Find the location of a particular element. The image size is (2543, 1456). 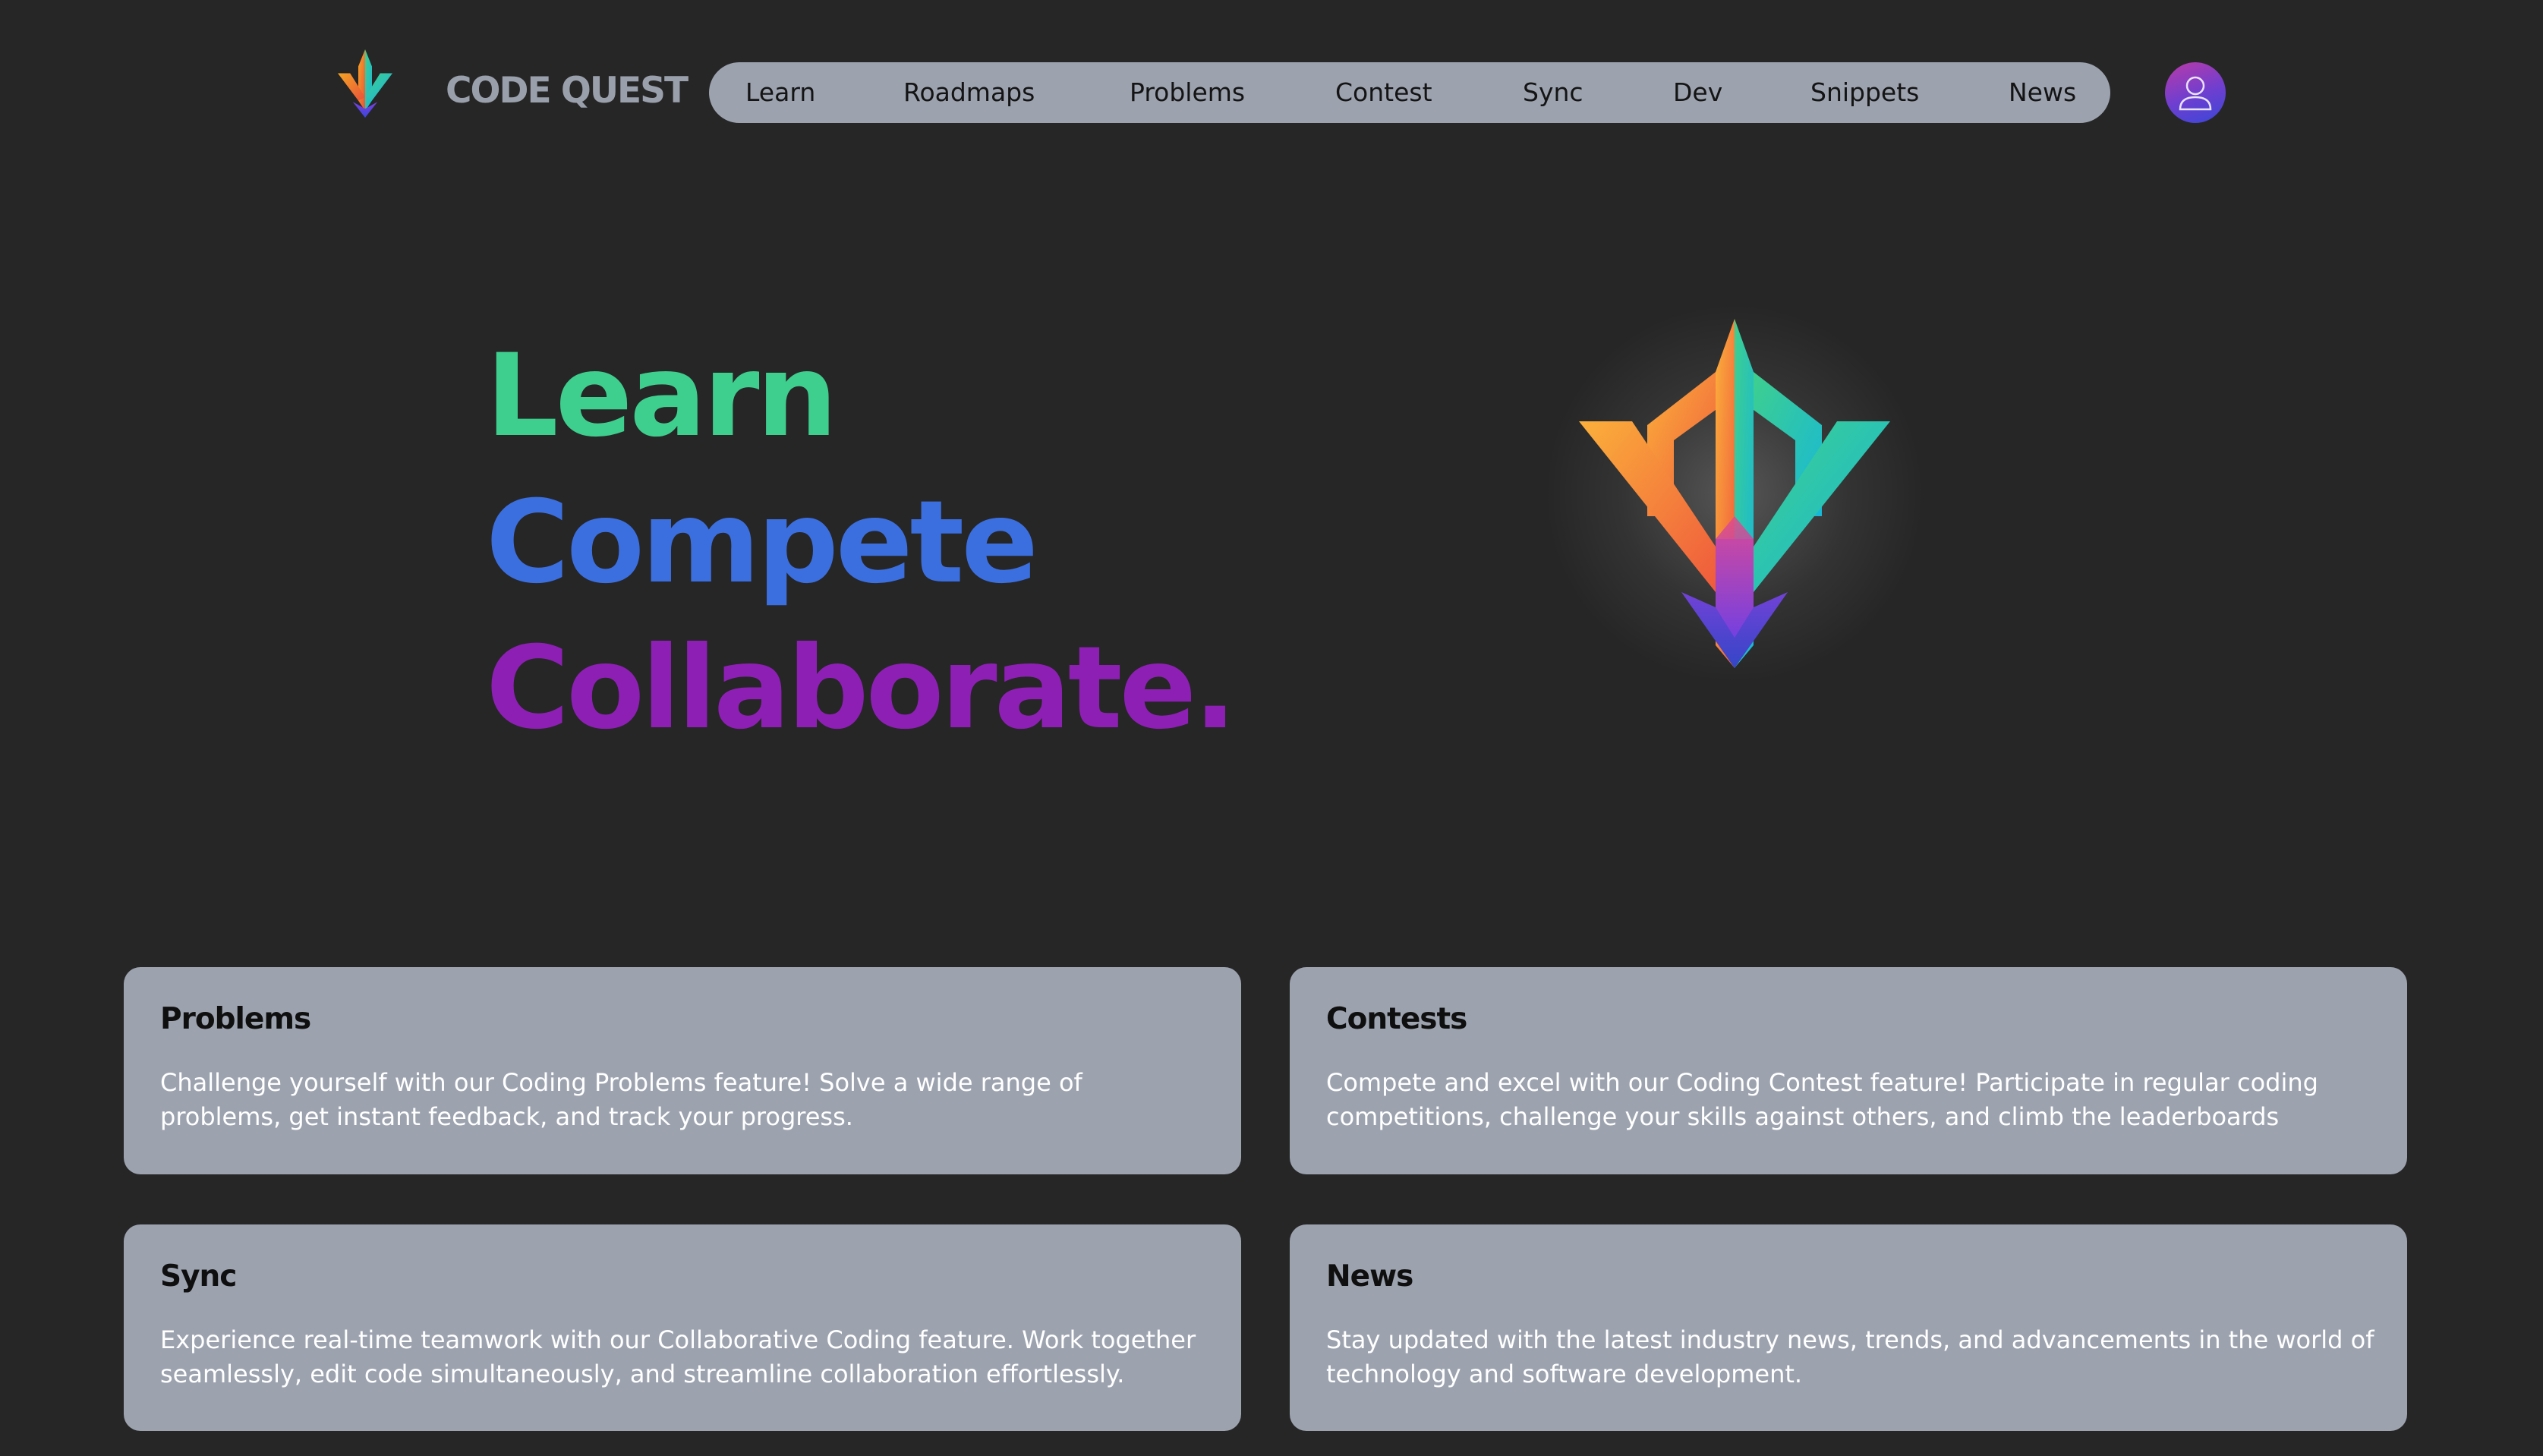

brand-name: CODE QUEST is located at coordinates (567, 91).